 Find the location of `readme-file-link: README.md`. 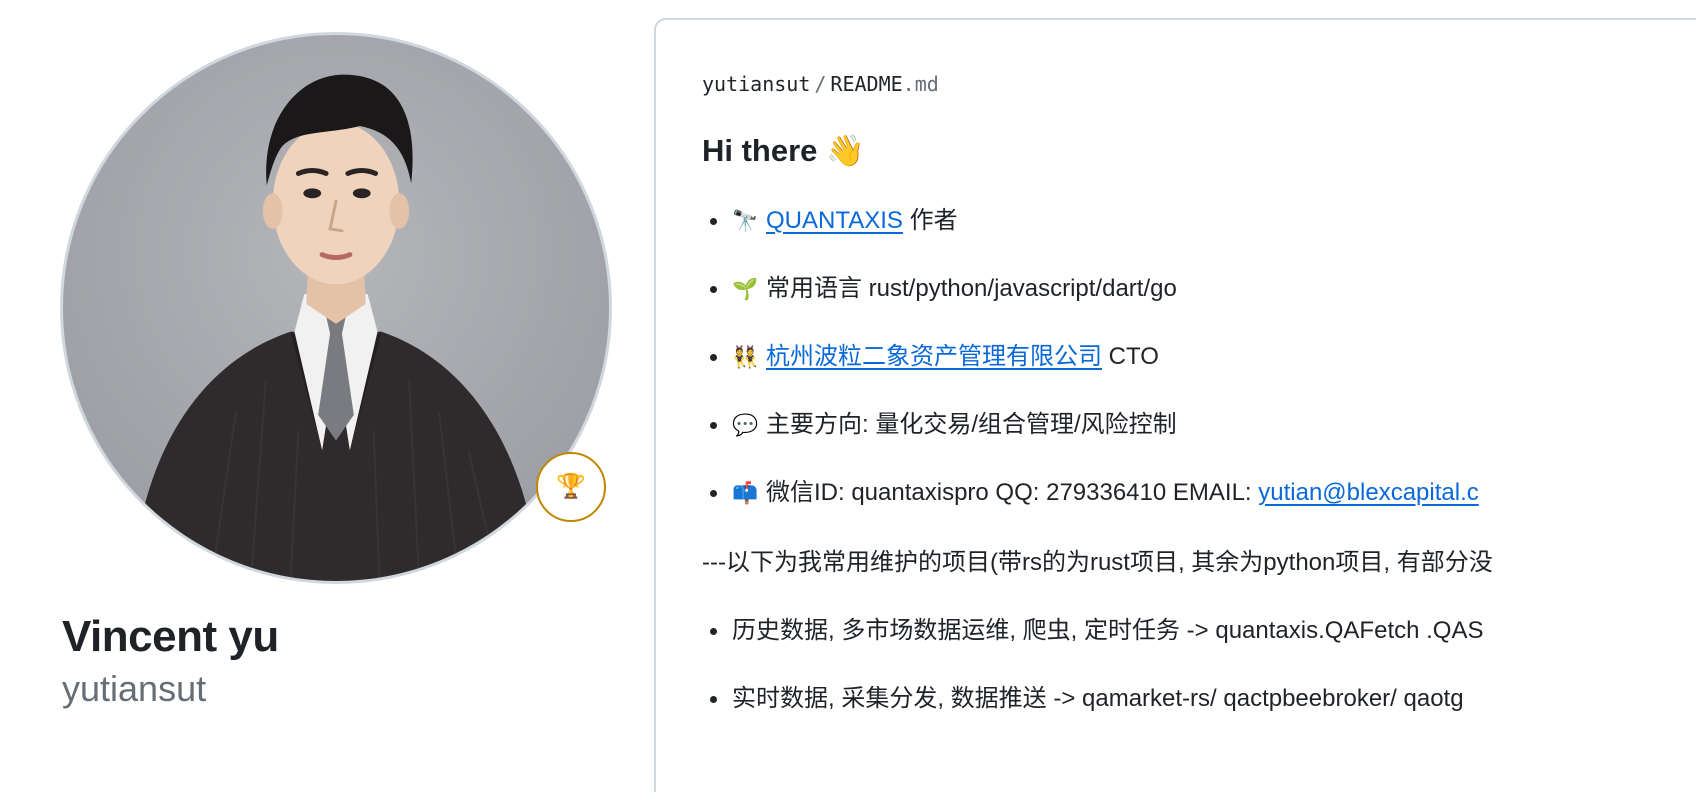

readme-file-link: README.md is located at coordinates (884, 84).